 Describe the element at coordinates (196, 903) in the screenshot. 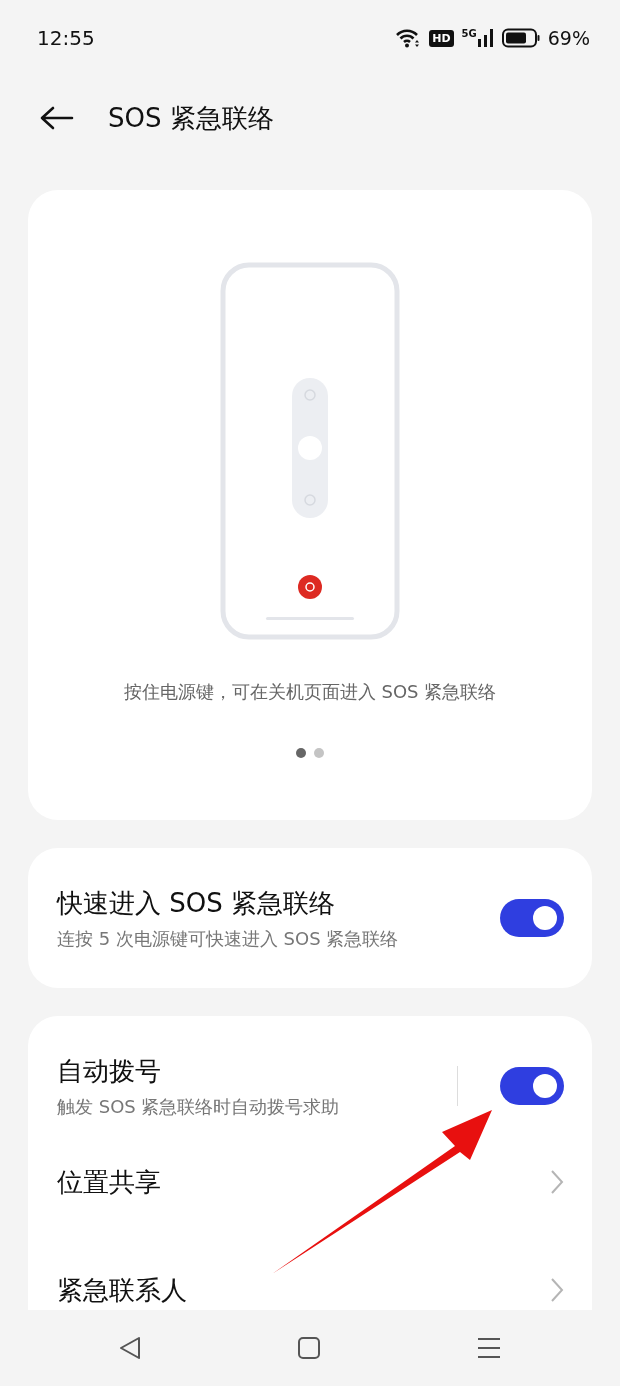

I see `setting-title: 快速进入 SOS 紧急联络` at that location.